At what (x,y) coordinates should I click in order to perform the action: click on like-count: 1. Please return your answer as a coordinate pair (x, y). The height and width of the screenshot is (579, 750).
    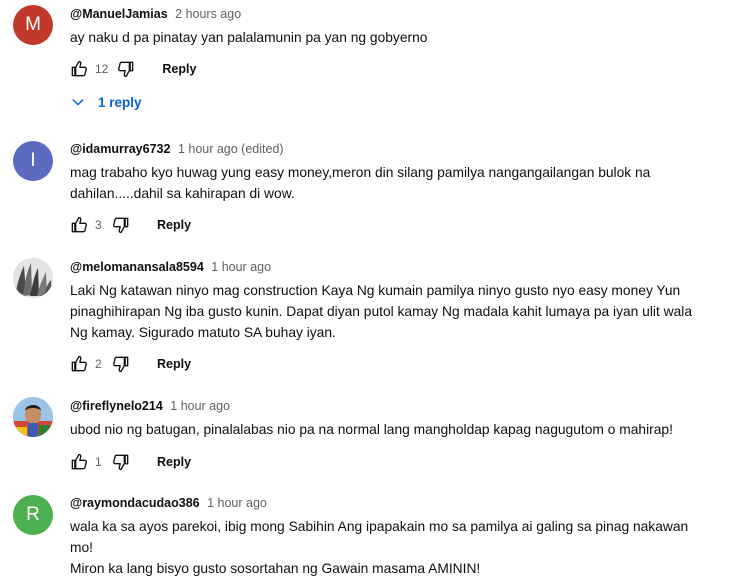
    Looking at the image, I should click on (98, 462).